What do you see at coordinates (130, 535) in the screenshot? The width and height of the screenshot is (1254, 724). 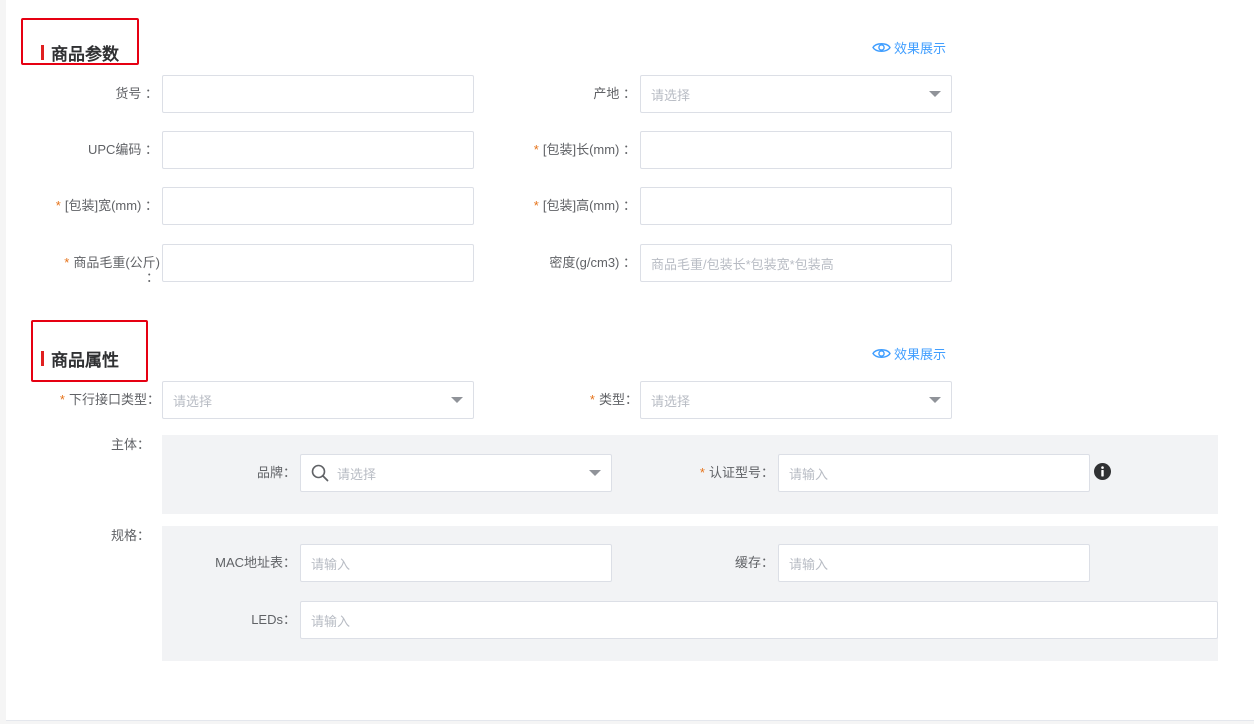 I see `spec-label: 规格：` at bounding box center [130, 535].